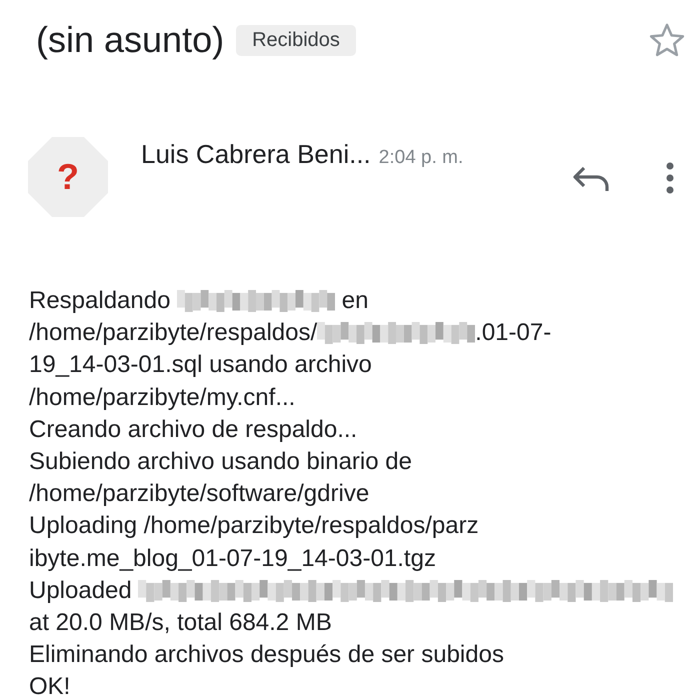 Image resolution: width=692 pixels, height=699 pixels. What do you see at coordinates (199, 494) in the screenshot?
I see `message-text: /home/parzibyte/software/gdrive` at bounding box center [199, 494].